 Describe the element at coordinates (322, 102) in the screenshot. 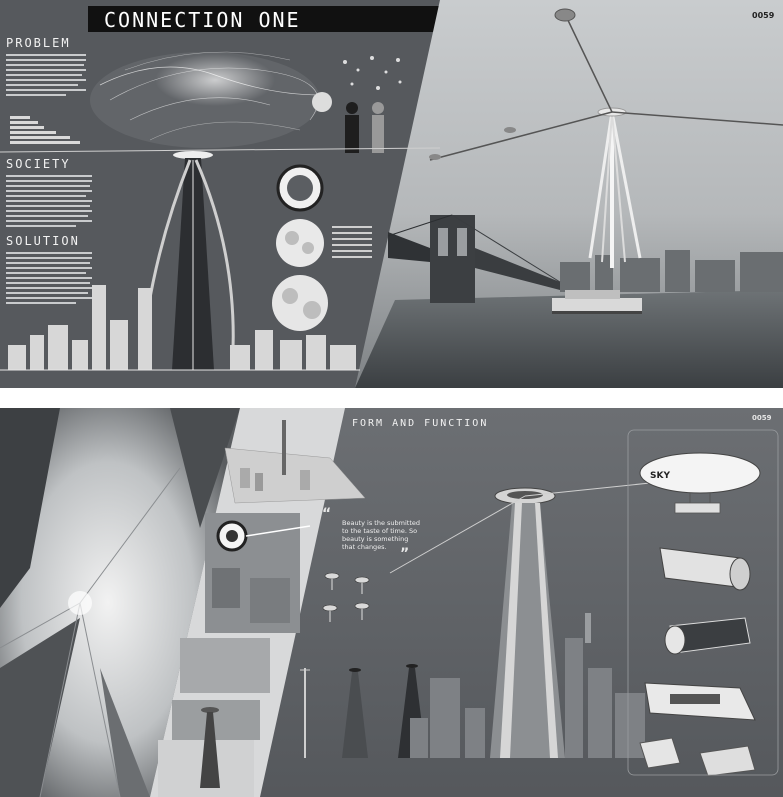

I see `small-pie-graphic` at that location.